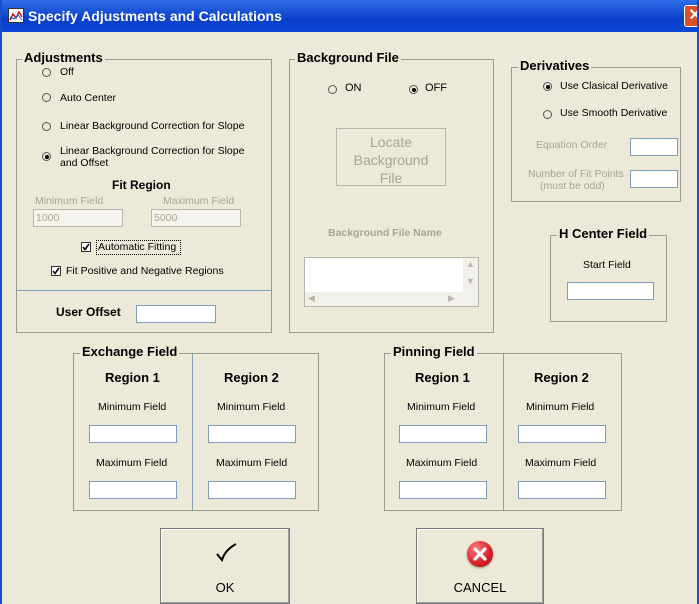  Describe the element at coordinates (141, 185) in the screenshot. I see `fit-region-title: Fit Region` at that location.